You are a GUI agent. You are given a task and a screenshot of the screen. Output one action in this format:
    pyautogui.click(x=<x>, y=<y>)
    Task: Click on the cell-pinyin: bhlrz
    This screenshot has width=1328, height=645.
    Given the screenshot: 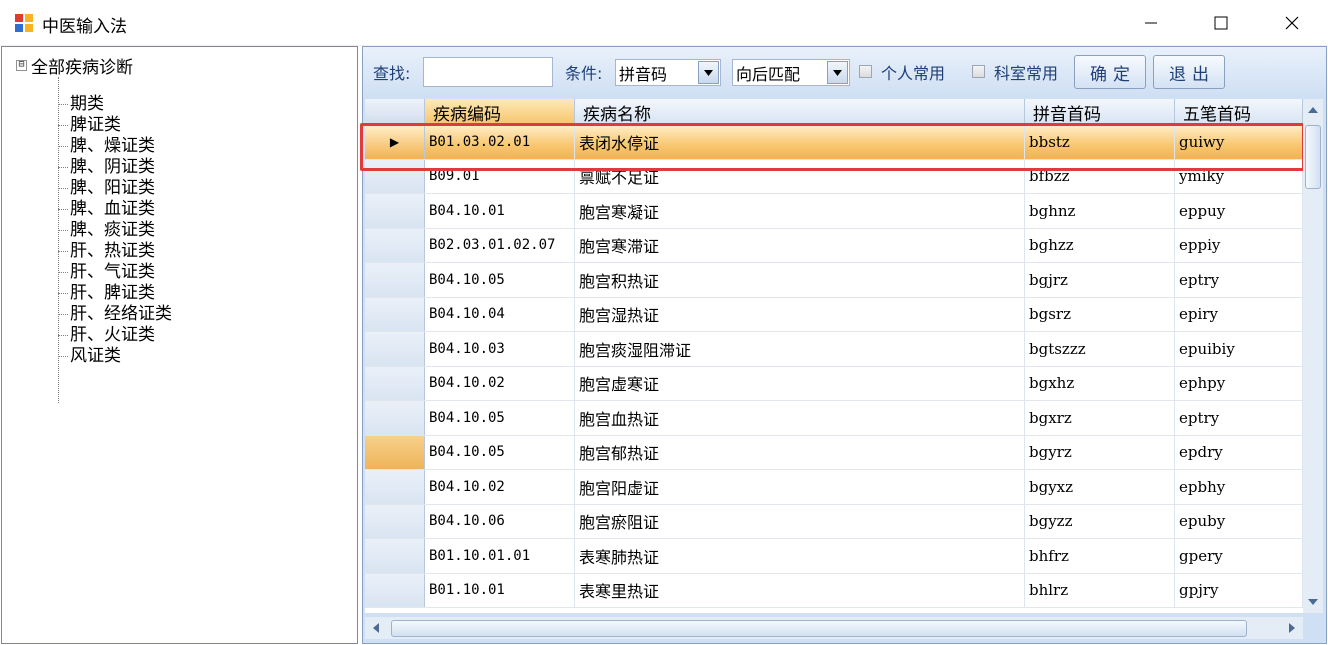 What is the action you would take?
    pyautogui.click(x=1100, y=590)
    